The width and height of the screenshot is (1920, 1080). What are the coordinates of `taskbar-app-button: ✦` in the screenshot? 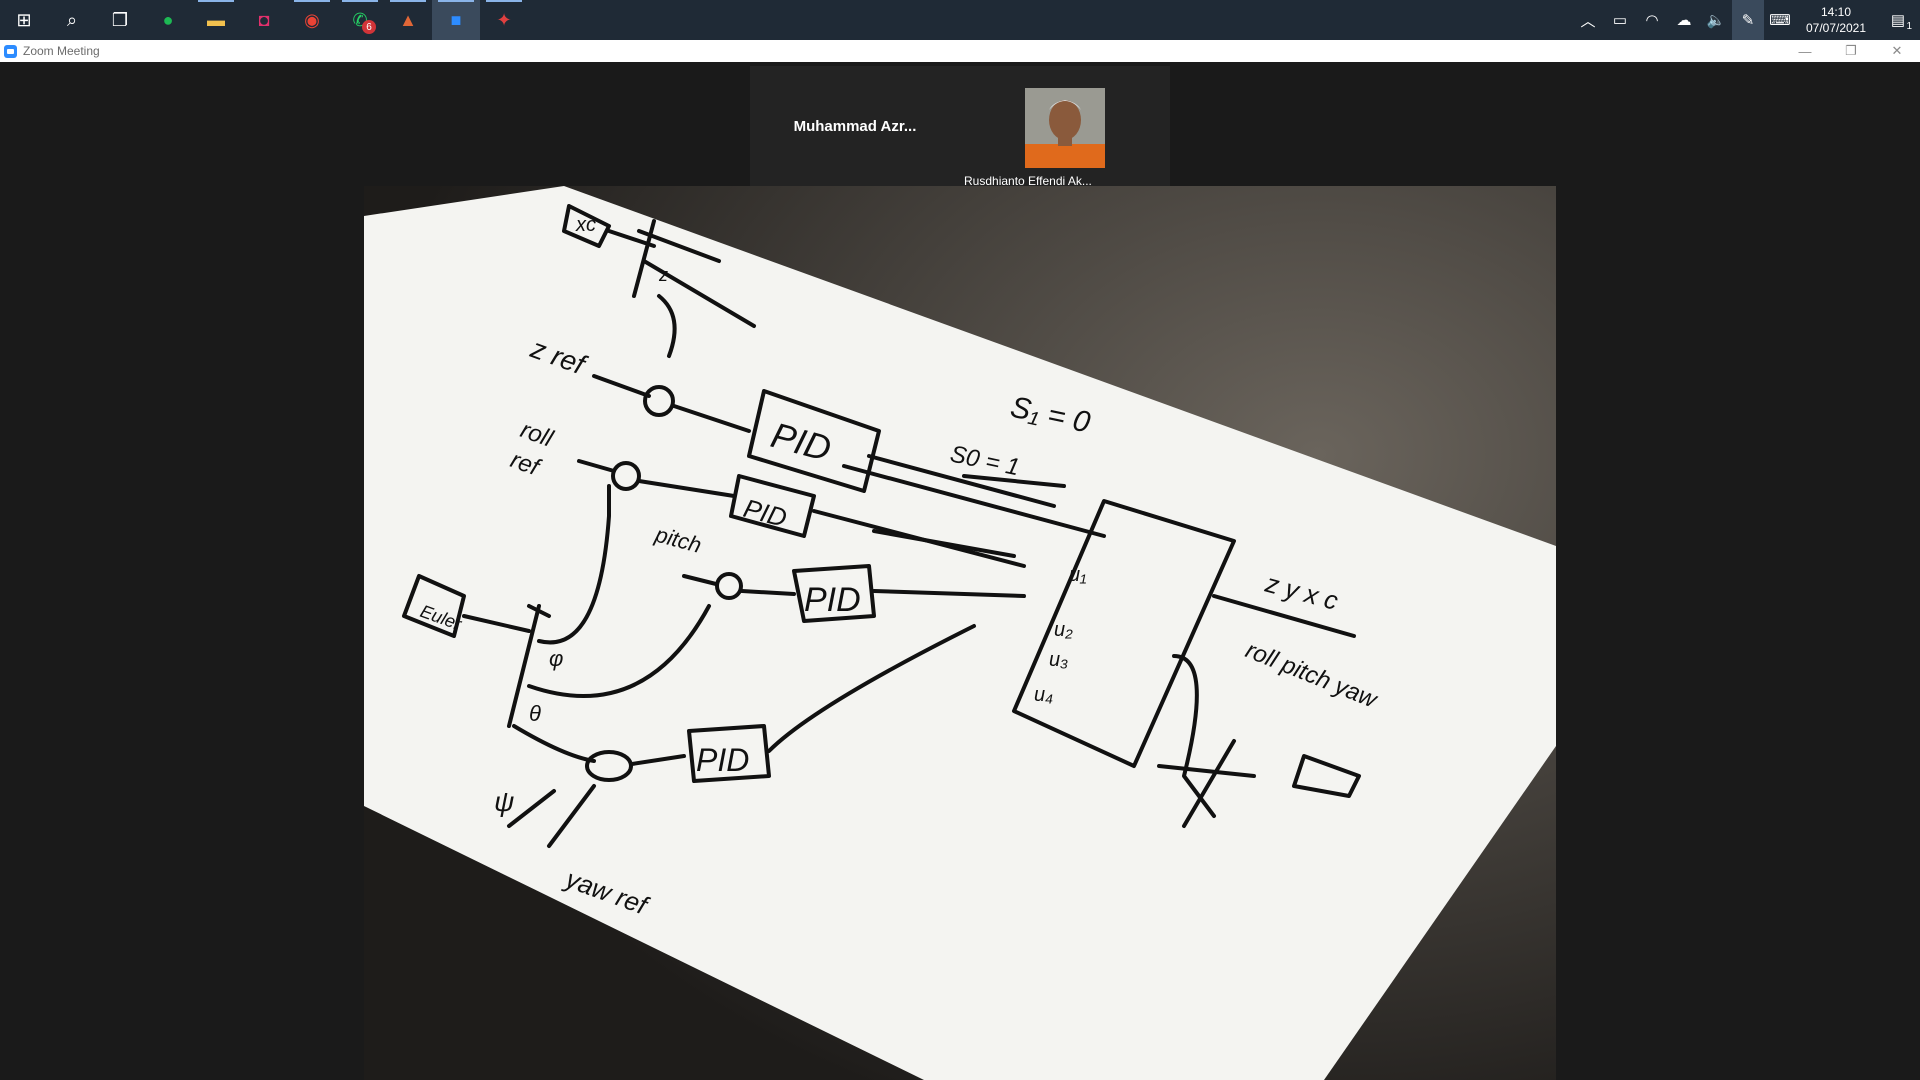 It's located at (504, 20).